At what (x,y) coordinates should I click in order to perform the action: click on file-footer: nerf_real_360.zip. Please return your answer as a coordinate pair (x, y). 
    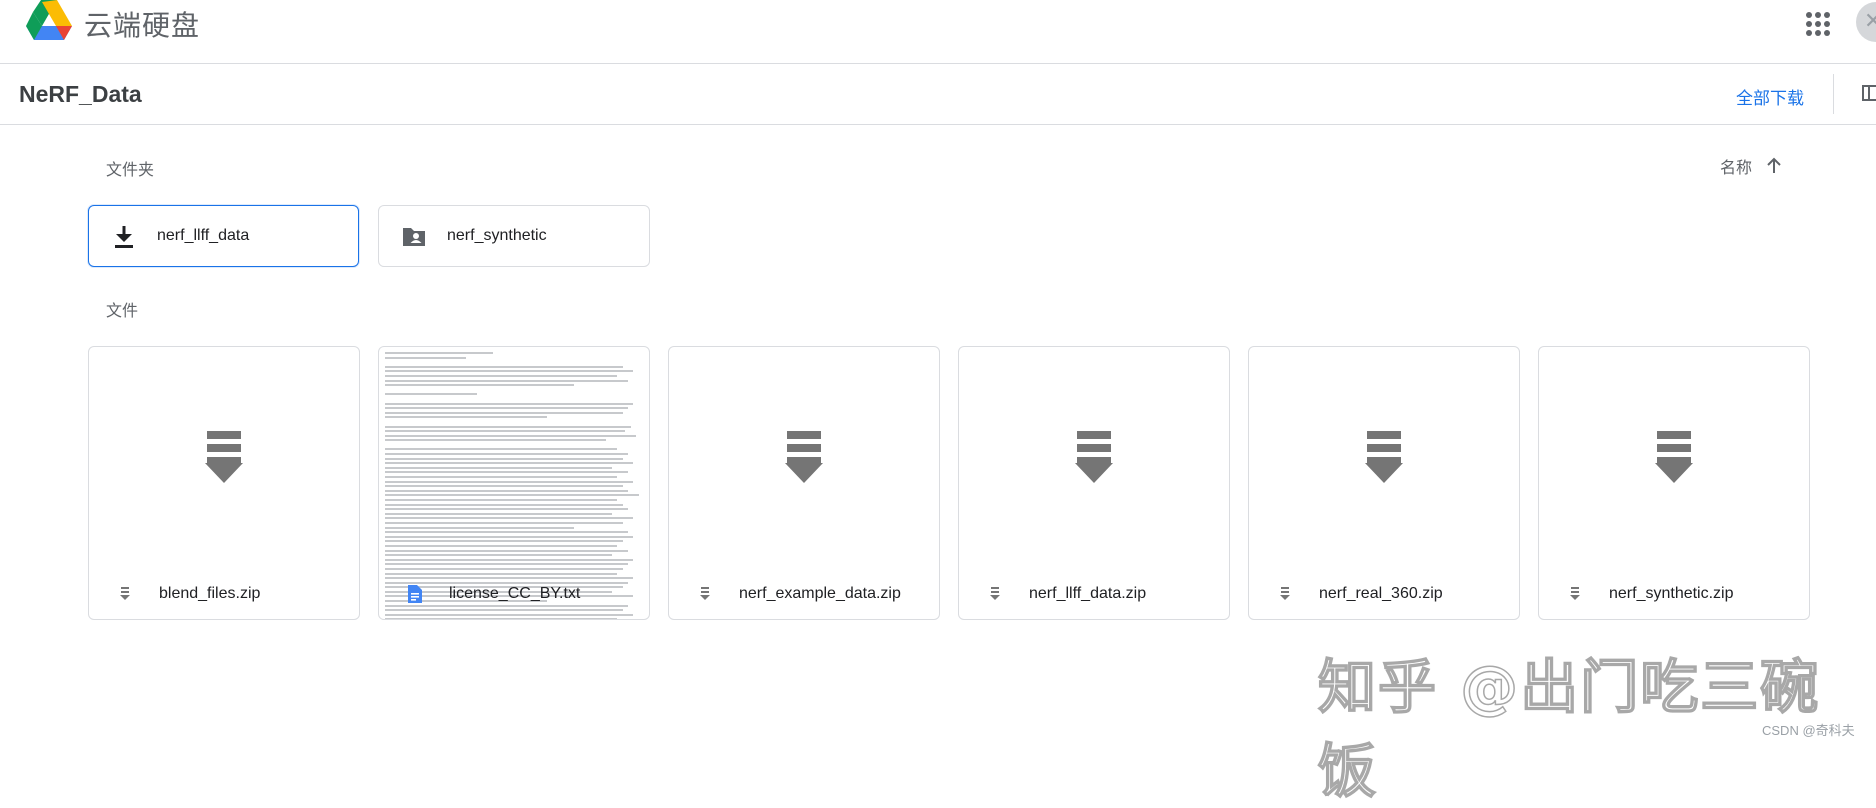
    Looking at the image, I should click on (1384, 593).